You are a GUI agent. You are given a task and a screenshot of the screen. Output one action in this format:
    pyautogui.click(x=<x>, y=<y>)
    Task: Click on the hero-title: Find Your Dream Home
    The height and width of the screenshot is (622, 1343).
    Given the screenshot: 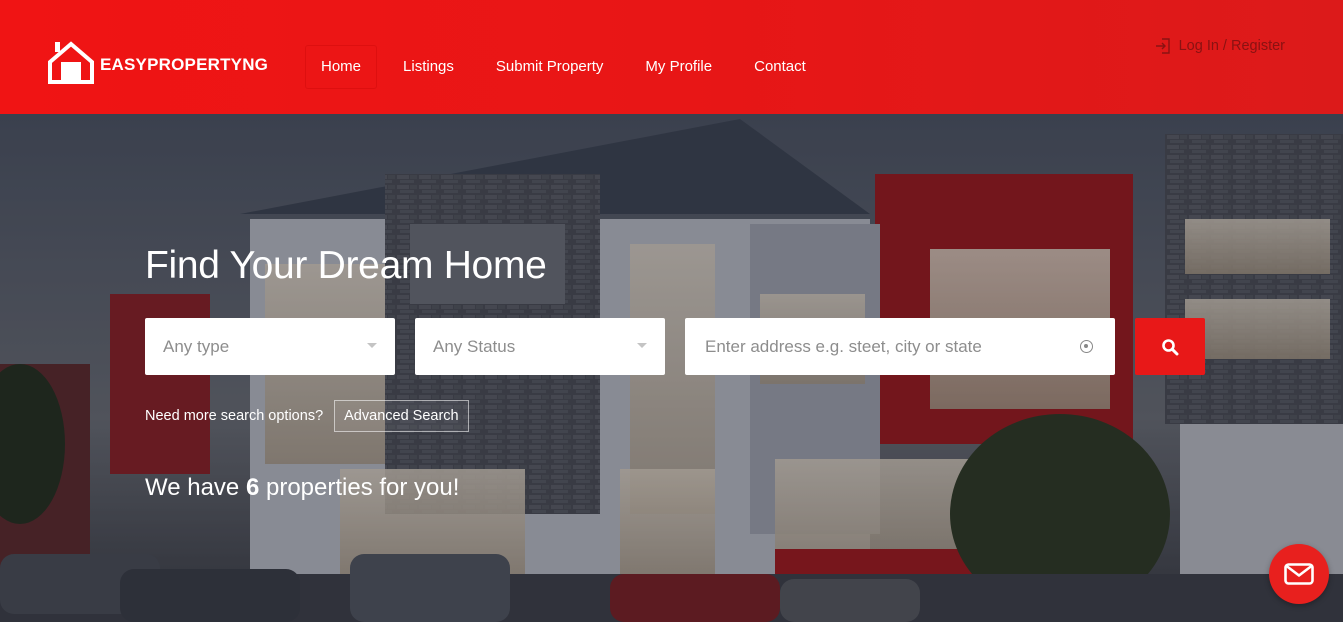 What is the action you would take?
    pyautogui.click(x=346, y=265)
    